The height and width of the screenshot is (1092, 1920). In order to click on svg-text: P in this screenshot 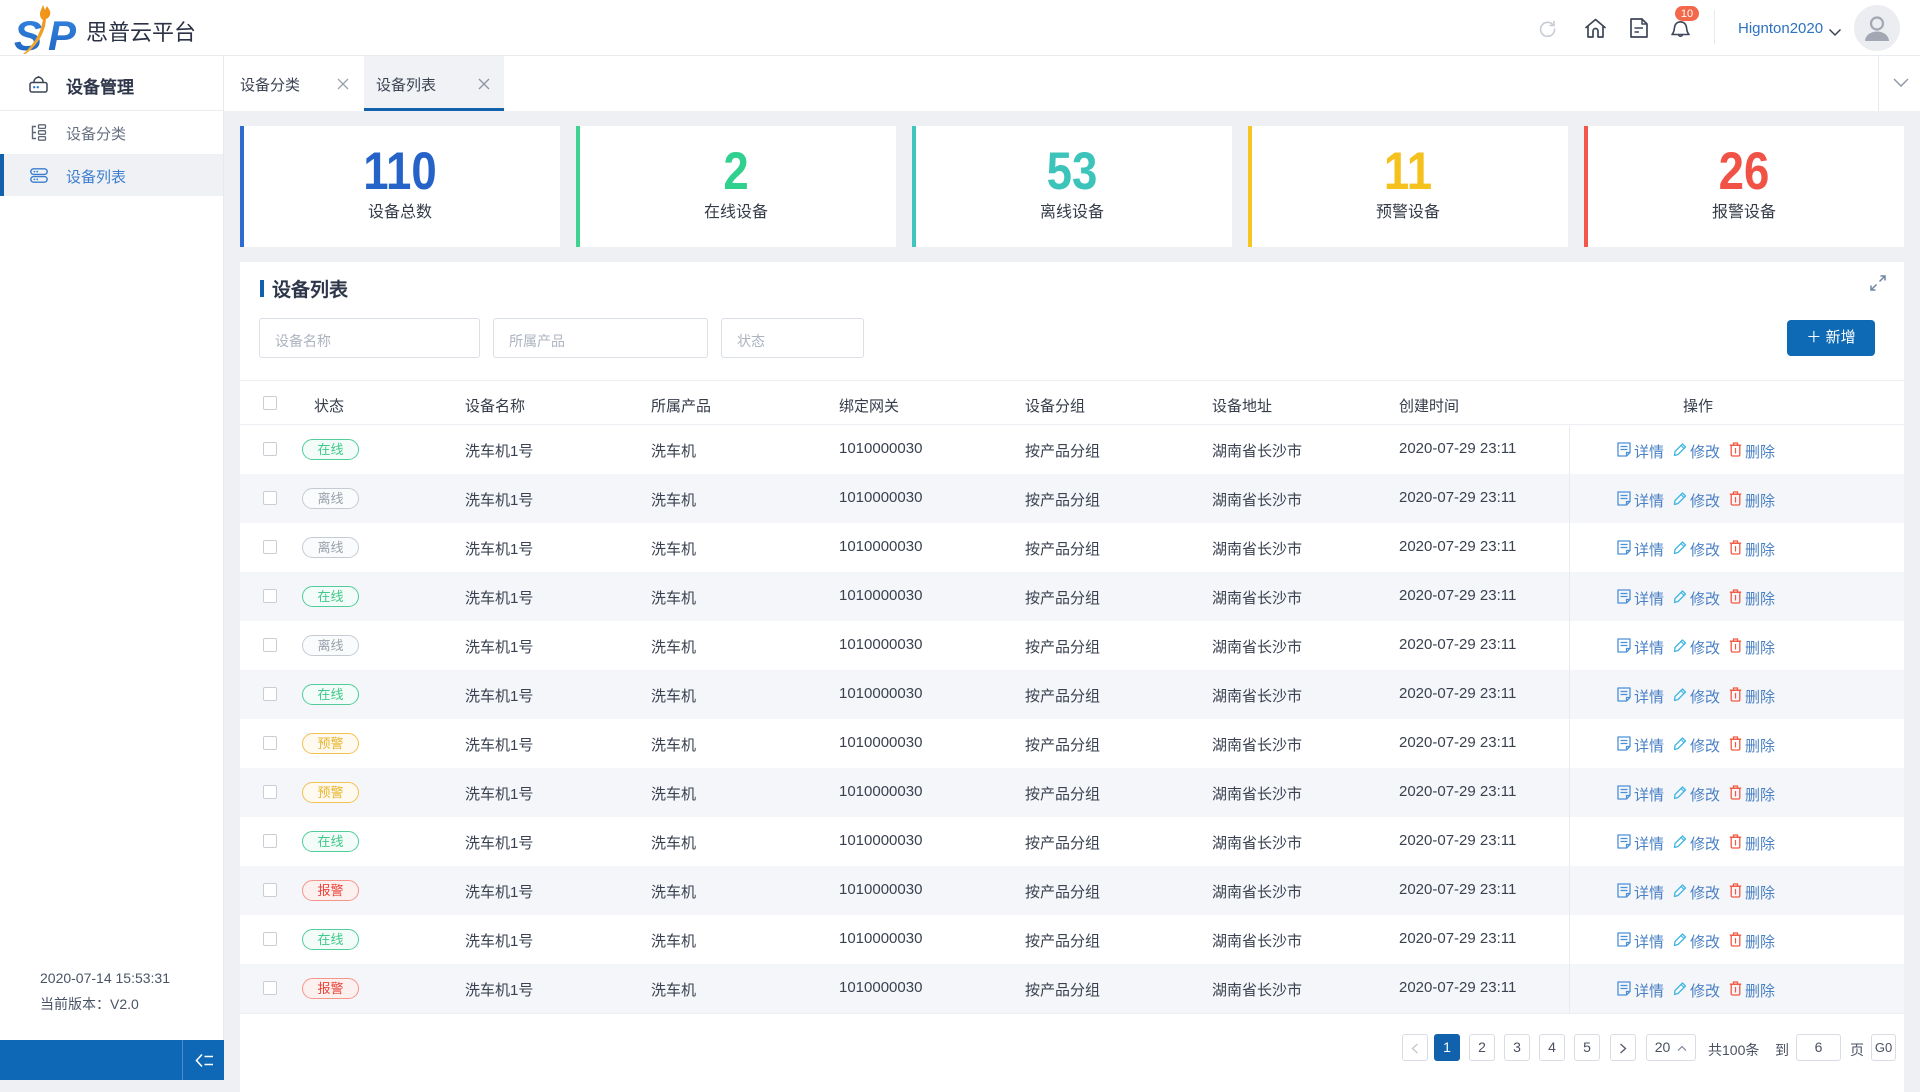, I will do `click(62, 33)`.